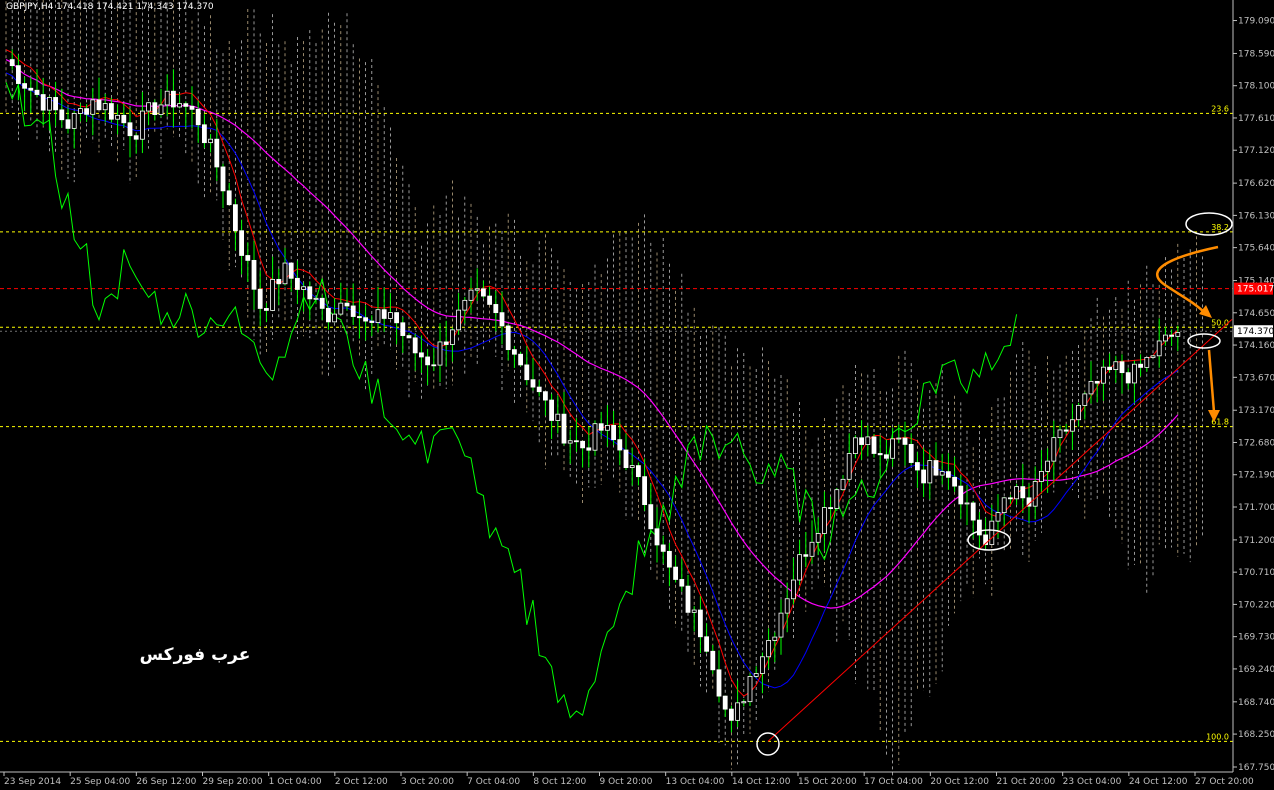 Image resolution: width=1274 pixels, height=790 pixels. Describe the element at coordinates (493, 782) in the screenshot. I see `time-tick-label: 7 Oct 04:00` at that location.